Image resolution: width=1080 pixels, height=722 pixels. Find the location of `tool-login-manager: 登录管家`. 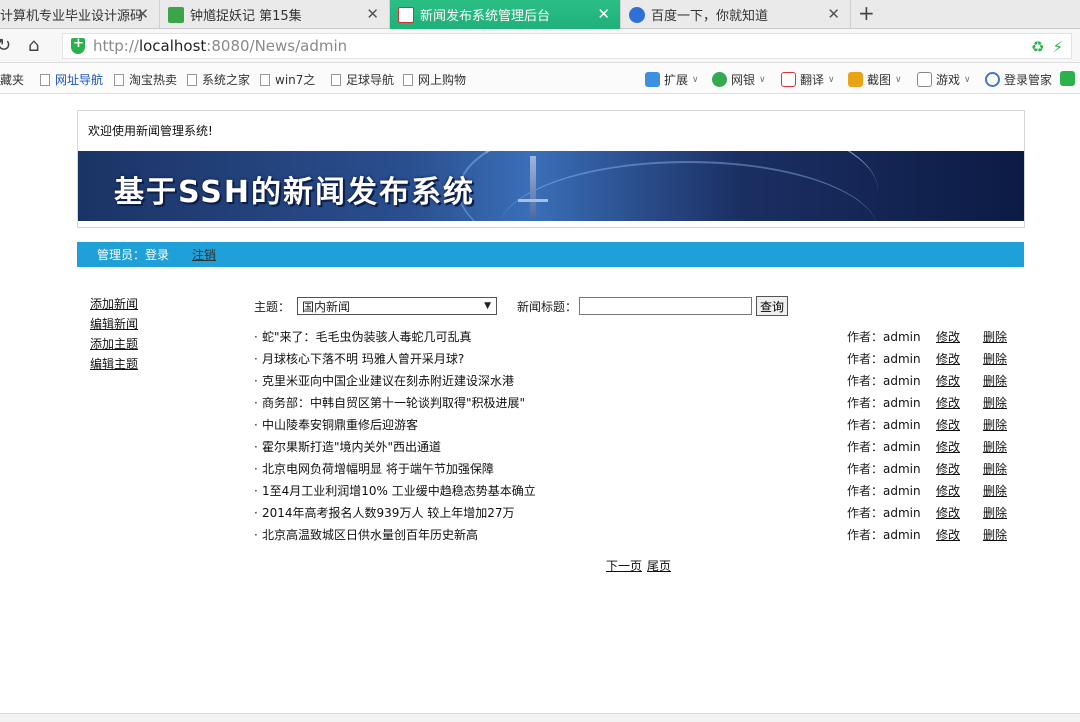

tool-login-manager: 登录管家 is located at coordinates (1018, 79).